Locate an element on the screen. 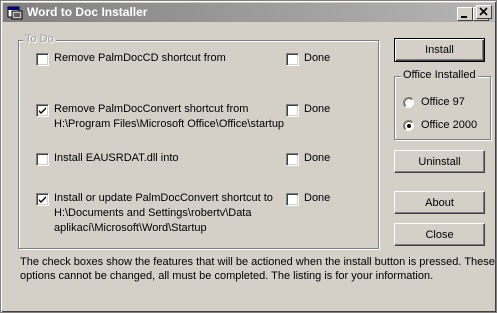 Image resolution: width=497 pixels, height=313 pixels. install-palmdocconvert-checkbox is located at coordinates (42, 199).